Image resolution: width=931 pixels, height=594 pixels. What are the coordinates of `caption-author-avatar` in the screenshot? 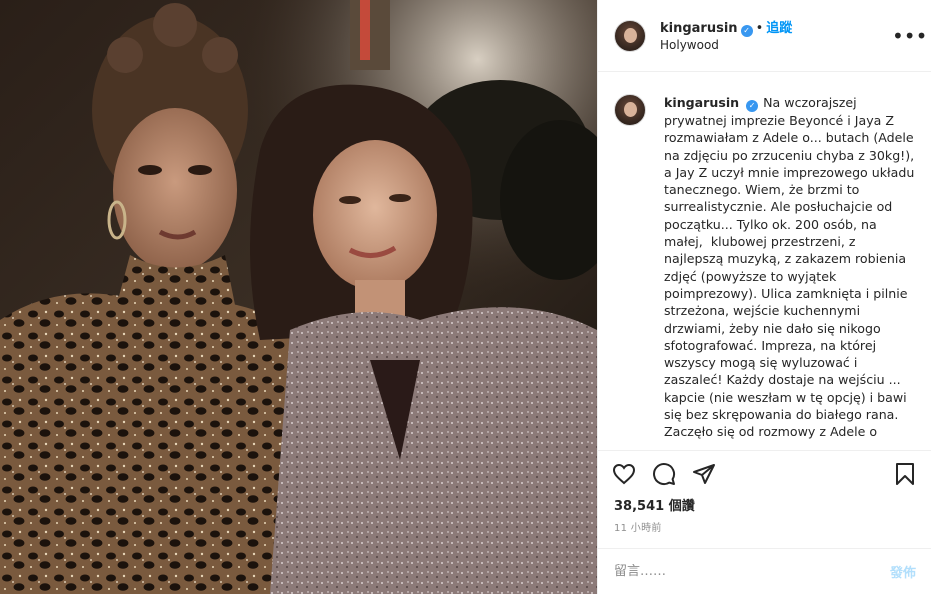 It's located at (630, 110).